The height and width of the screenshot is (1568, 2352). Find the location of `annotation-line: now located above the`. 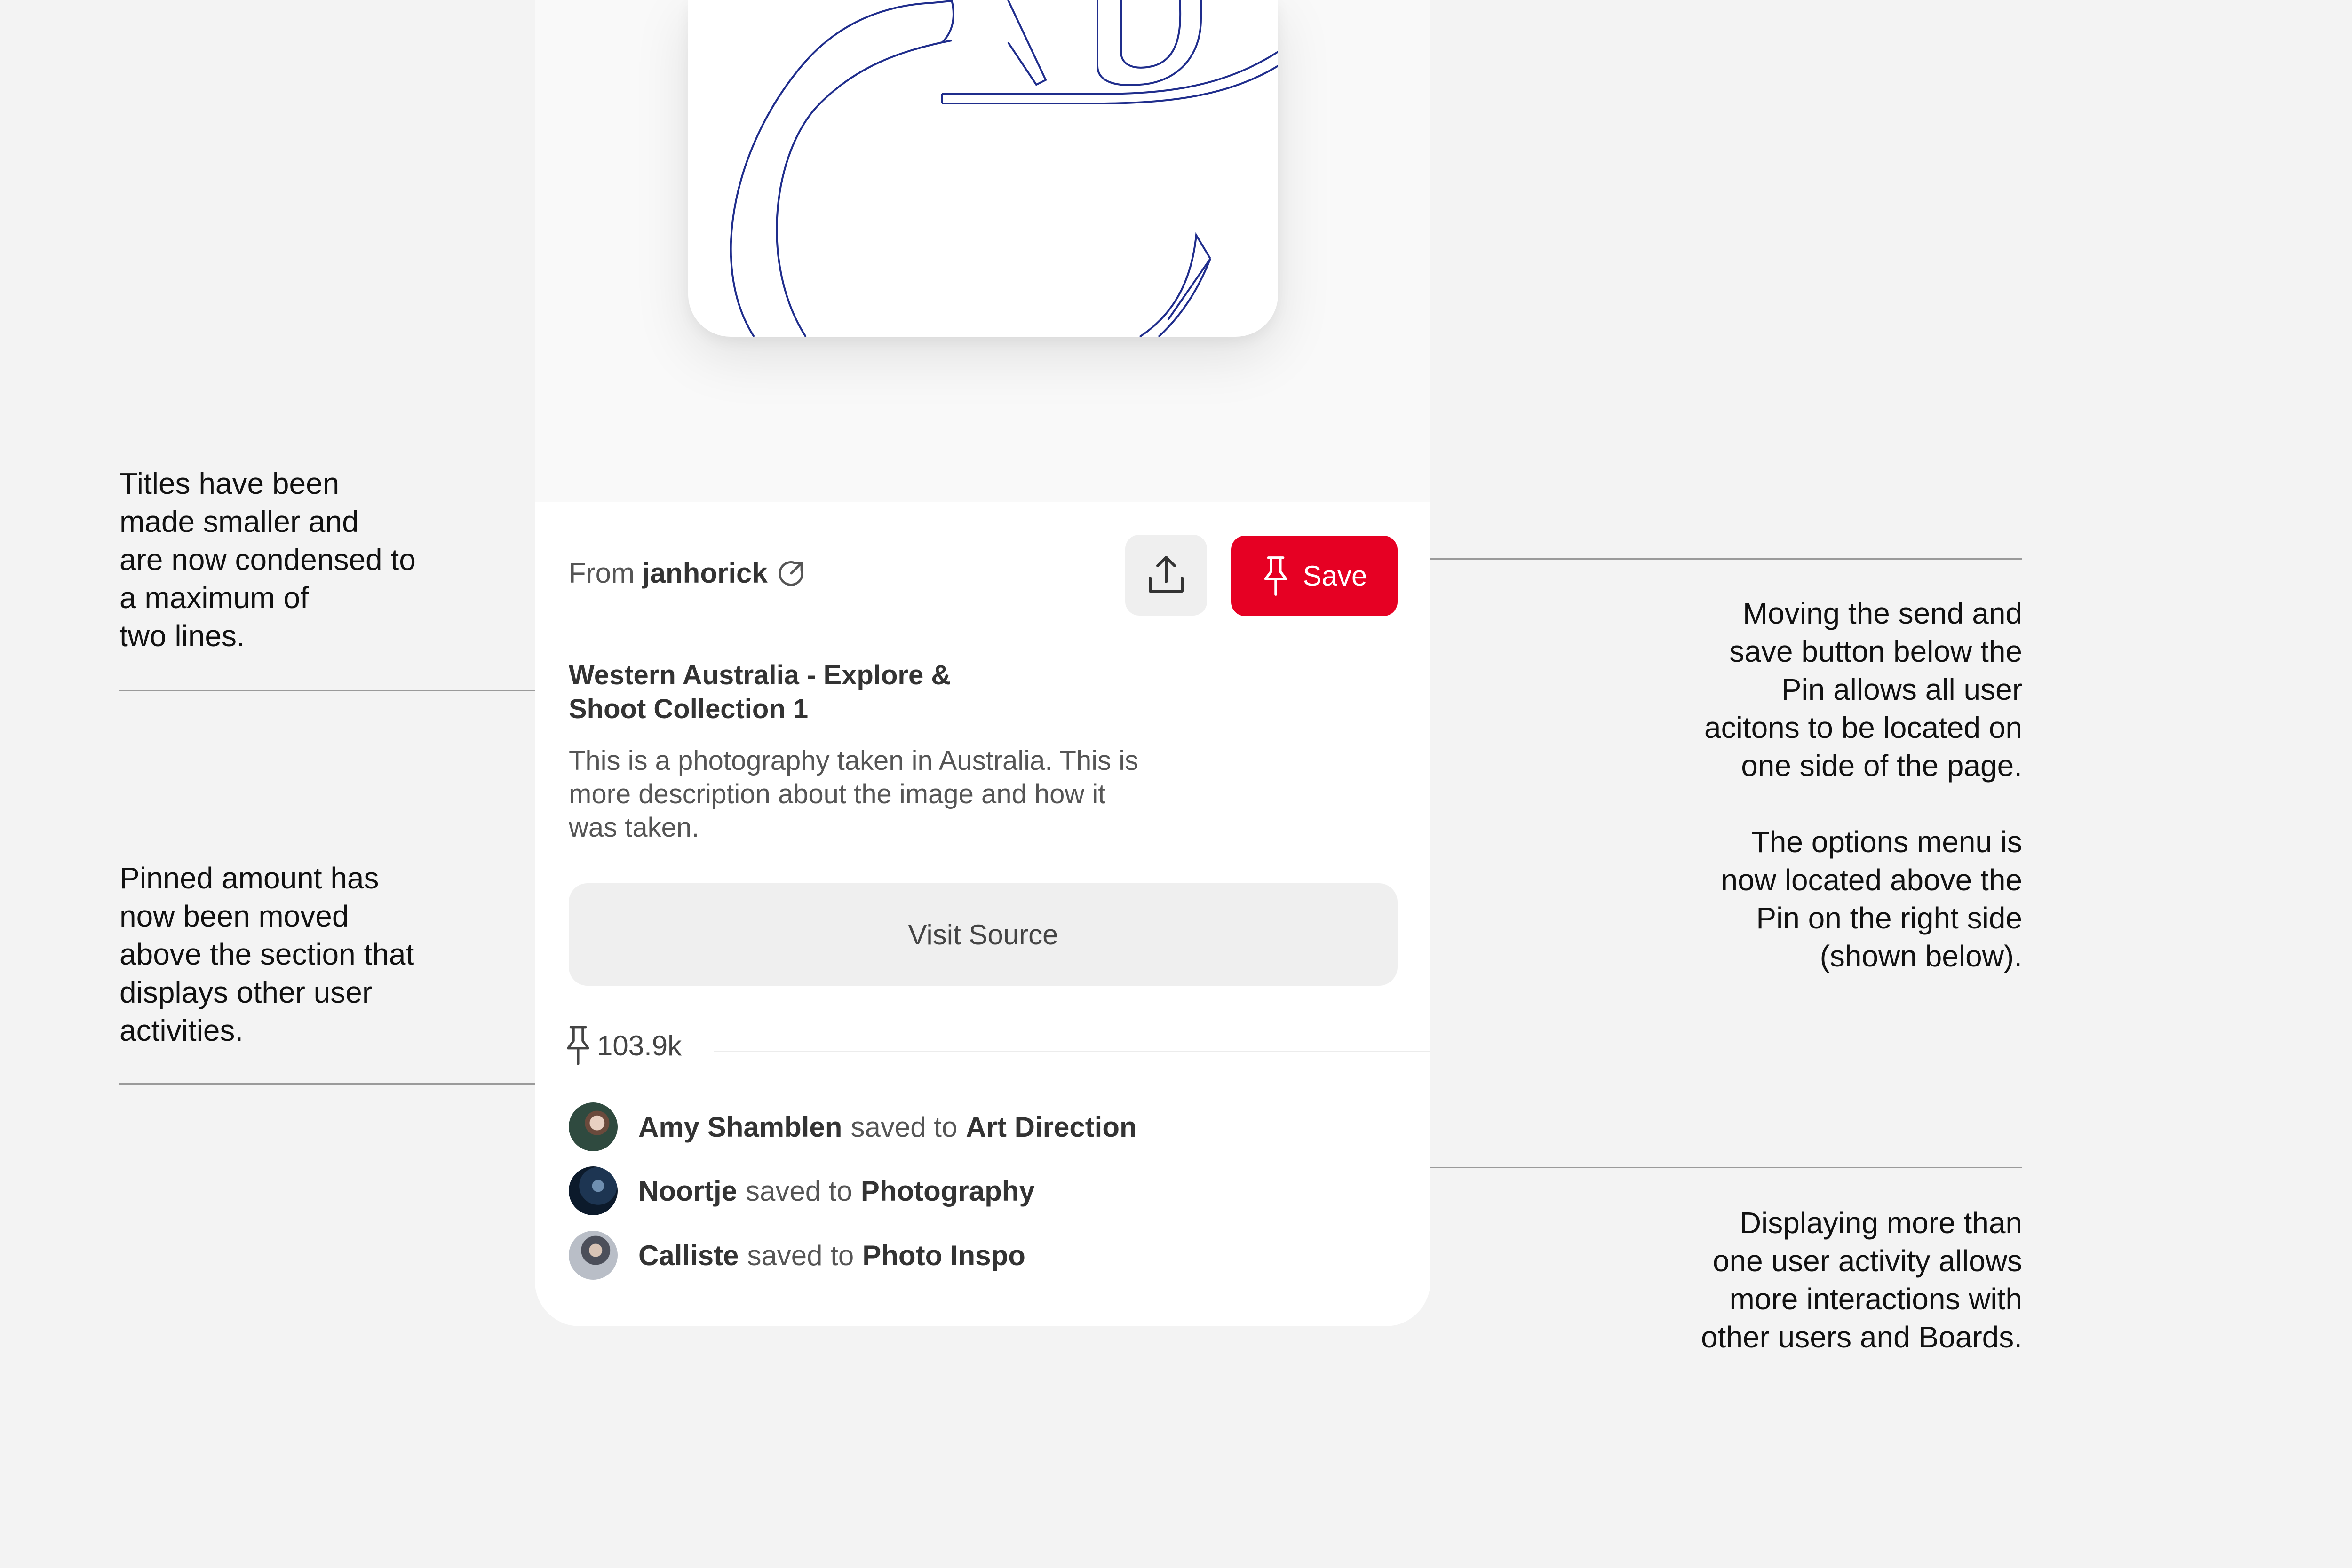

annotation-line: now located above the is located at coordinates (1871, 880).